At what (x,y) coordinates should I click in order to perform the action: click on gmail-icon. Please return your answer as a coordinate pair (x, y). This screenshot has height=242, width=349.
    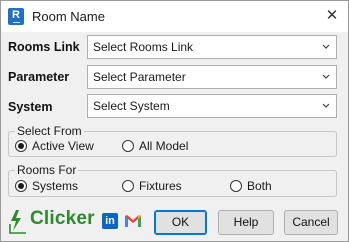
    Looking at the image, I should click on (133, 221).